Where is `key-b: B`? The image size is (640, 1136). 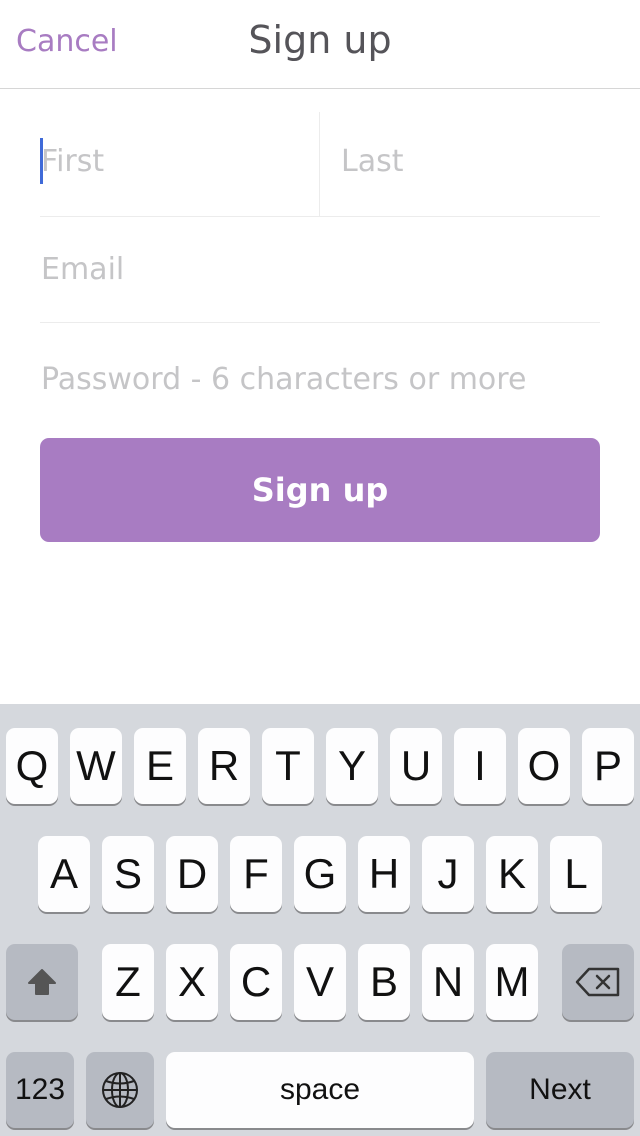
key-b: B is located at coordinates (384, 982).